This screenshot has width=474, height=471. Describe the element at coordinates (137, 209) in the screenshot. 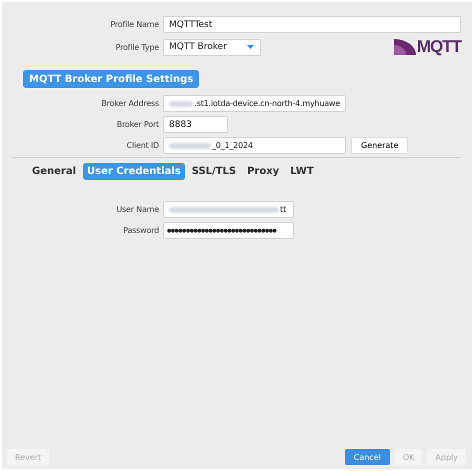

I see `field-label: User Name` at that location.